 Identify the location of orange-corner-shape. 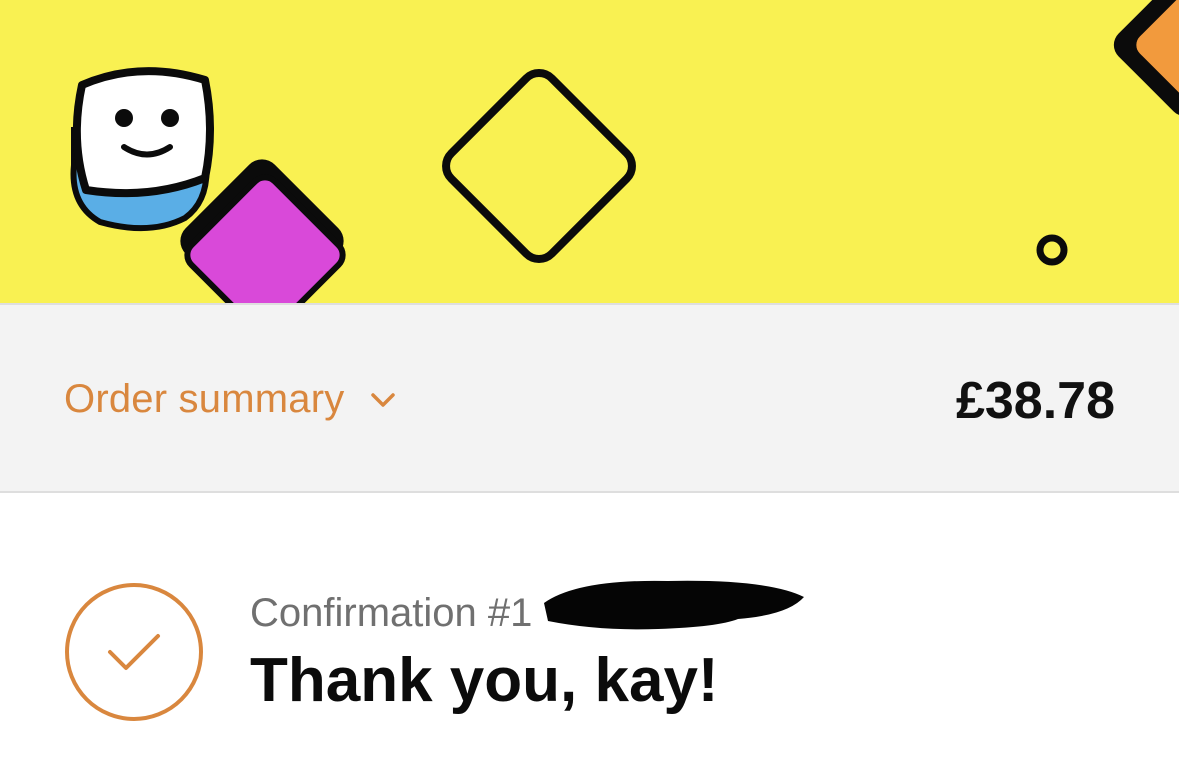
(1146, 58).